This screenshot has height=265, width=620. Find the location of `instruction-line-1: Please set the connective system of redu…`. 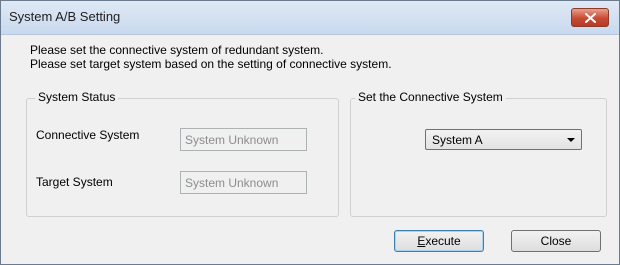

instruction-line-1: Please set the connective system of redu… is located at coordinates (177, 50).